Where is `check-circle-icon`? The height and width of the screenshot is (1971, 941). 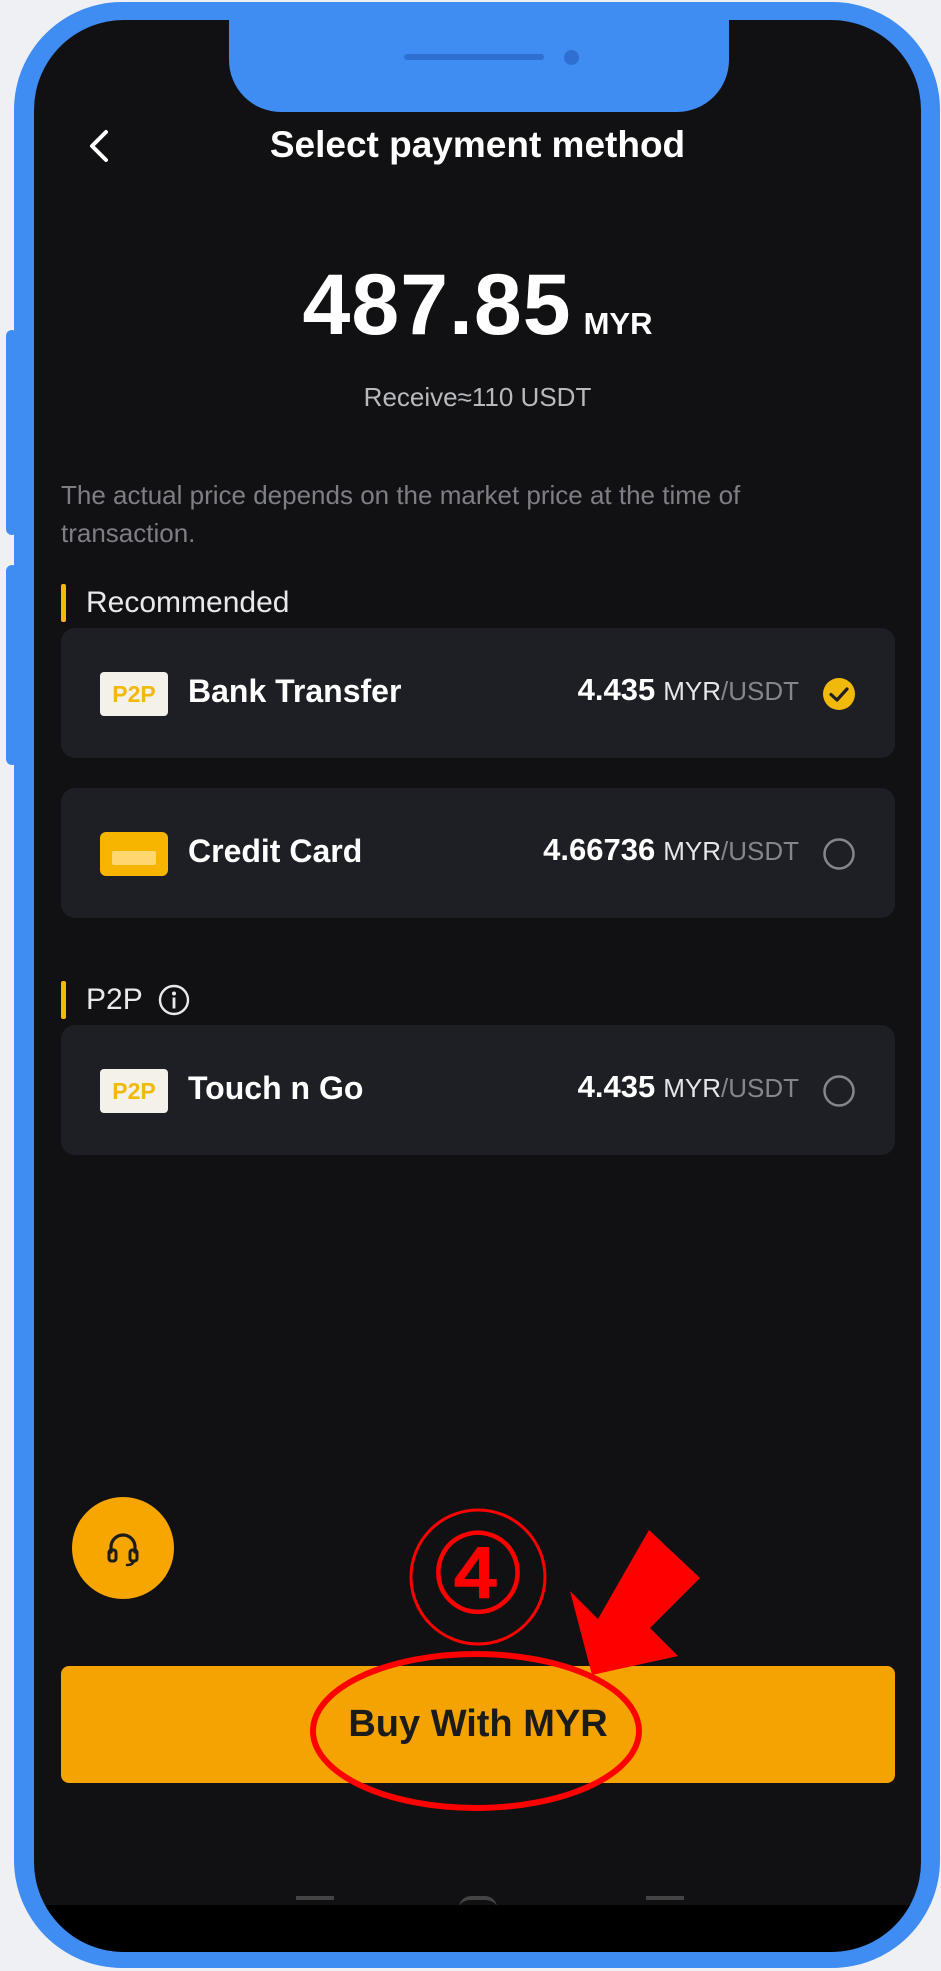
check-circle-icon is located at coordinates (839, 694).